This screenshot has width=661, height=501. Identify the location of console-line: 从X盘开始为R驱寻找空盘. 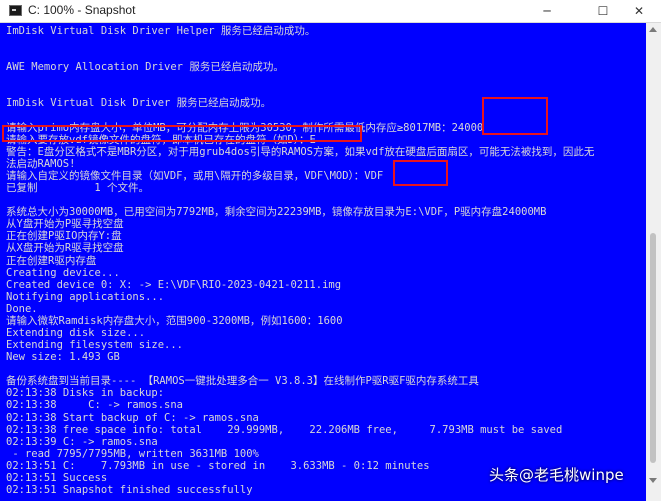
(65, 248).